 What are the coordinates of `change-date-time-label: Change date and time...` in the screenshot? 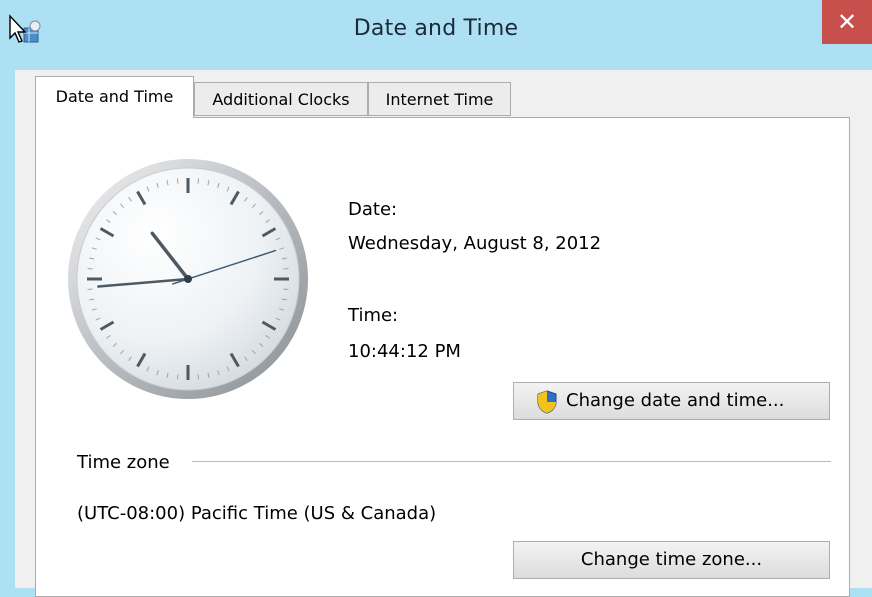 It's located at (675, 400).